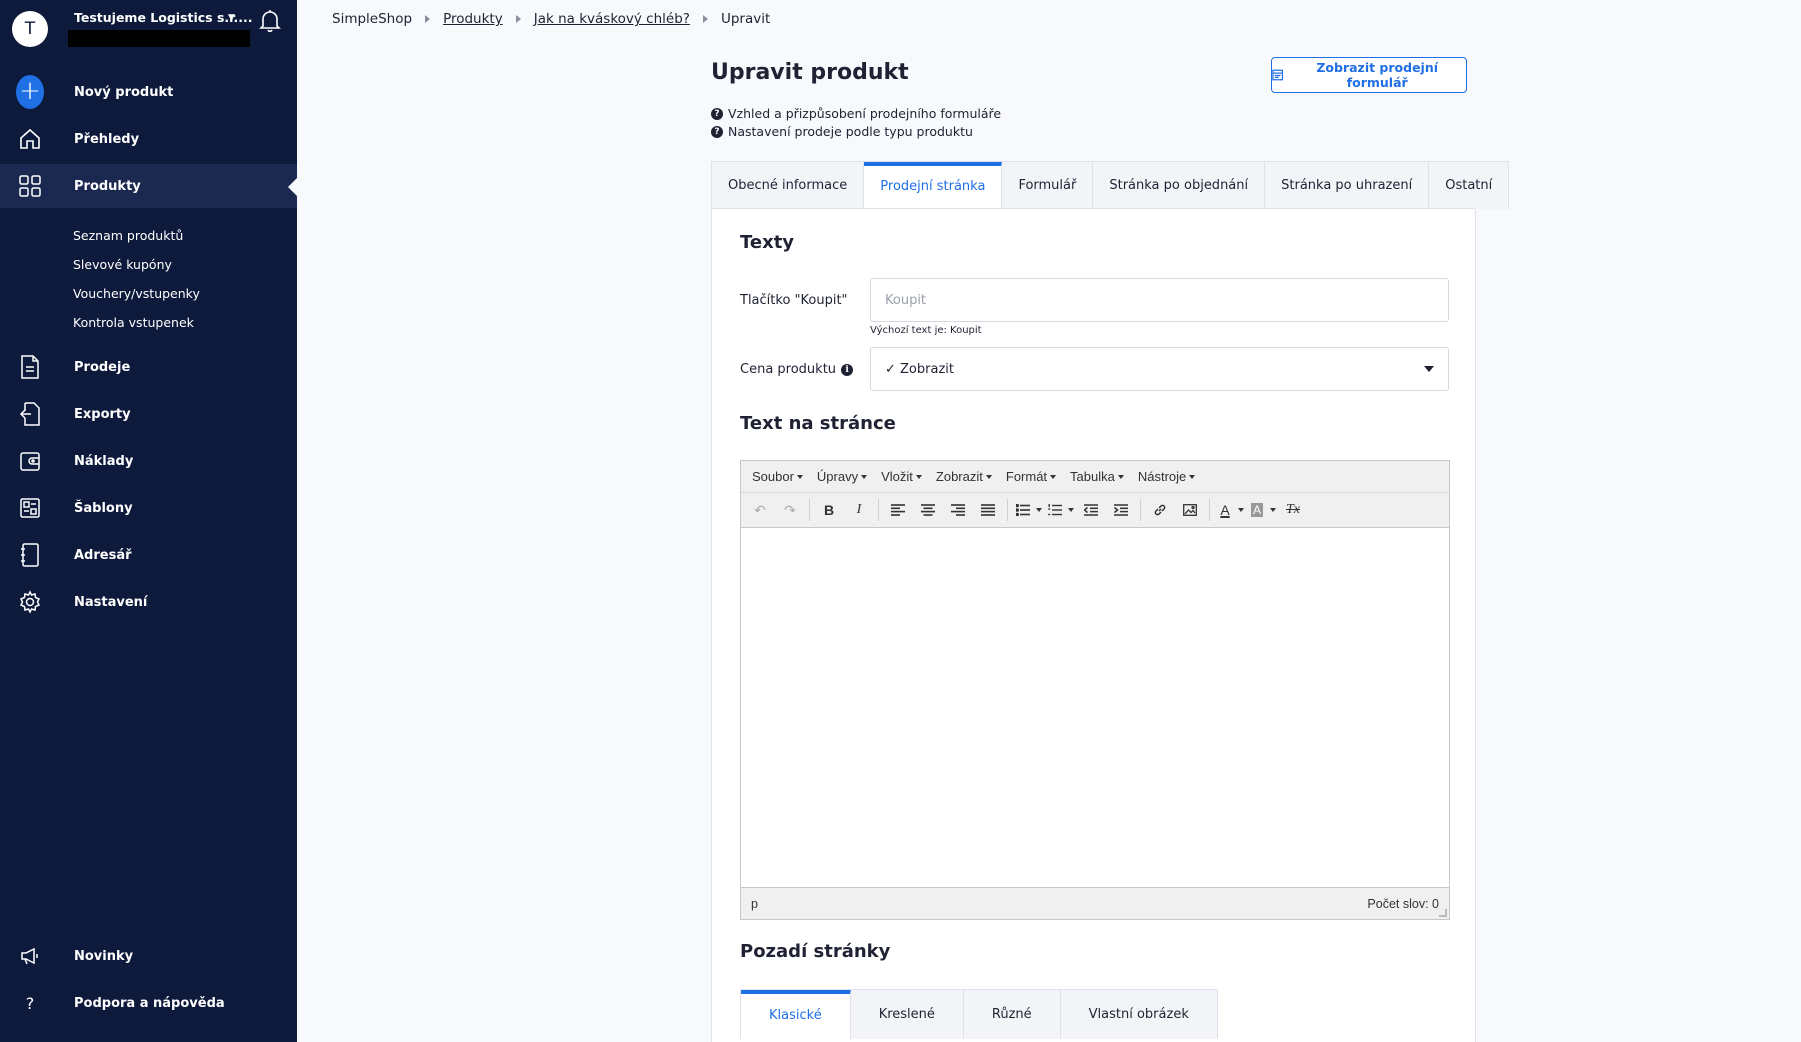 The height and width of the screenshot is (1042, 1801). I want to click on plus-icon: +, so click(30, 92).